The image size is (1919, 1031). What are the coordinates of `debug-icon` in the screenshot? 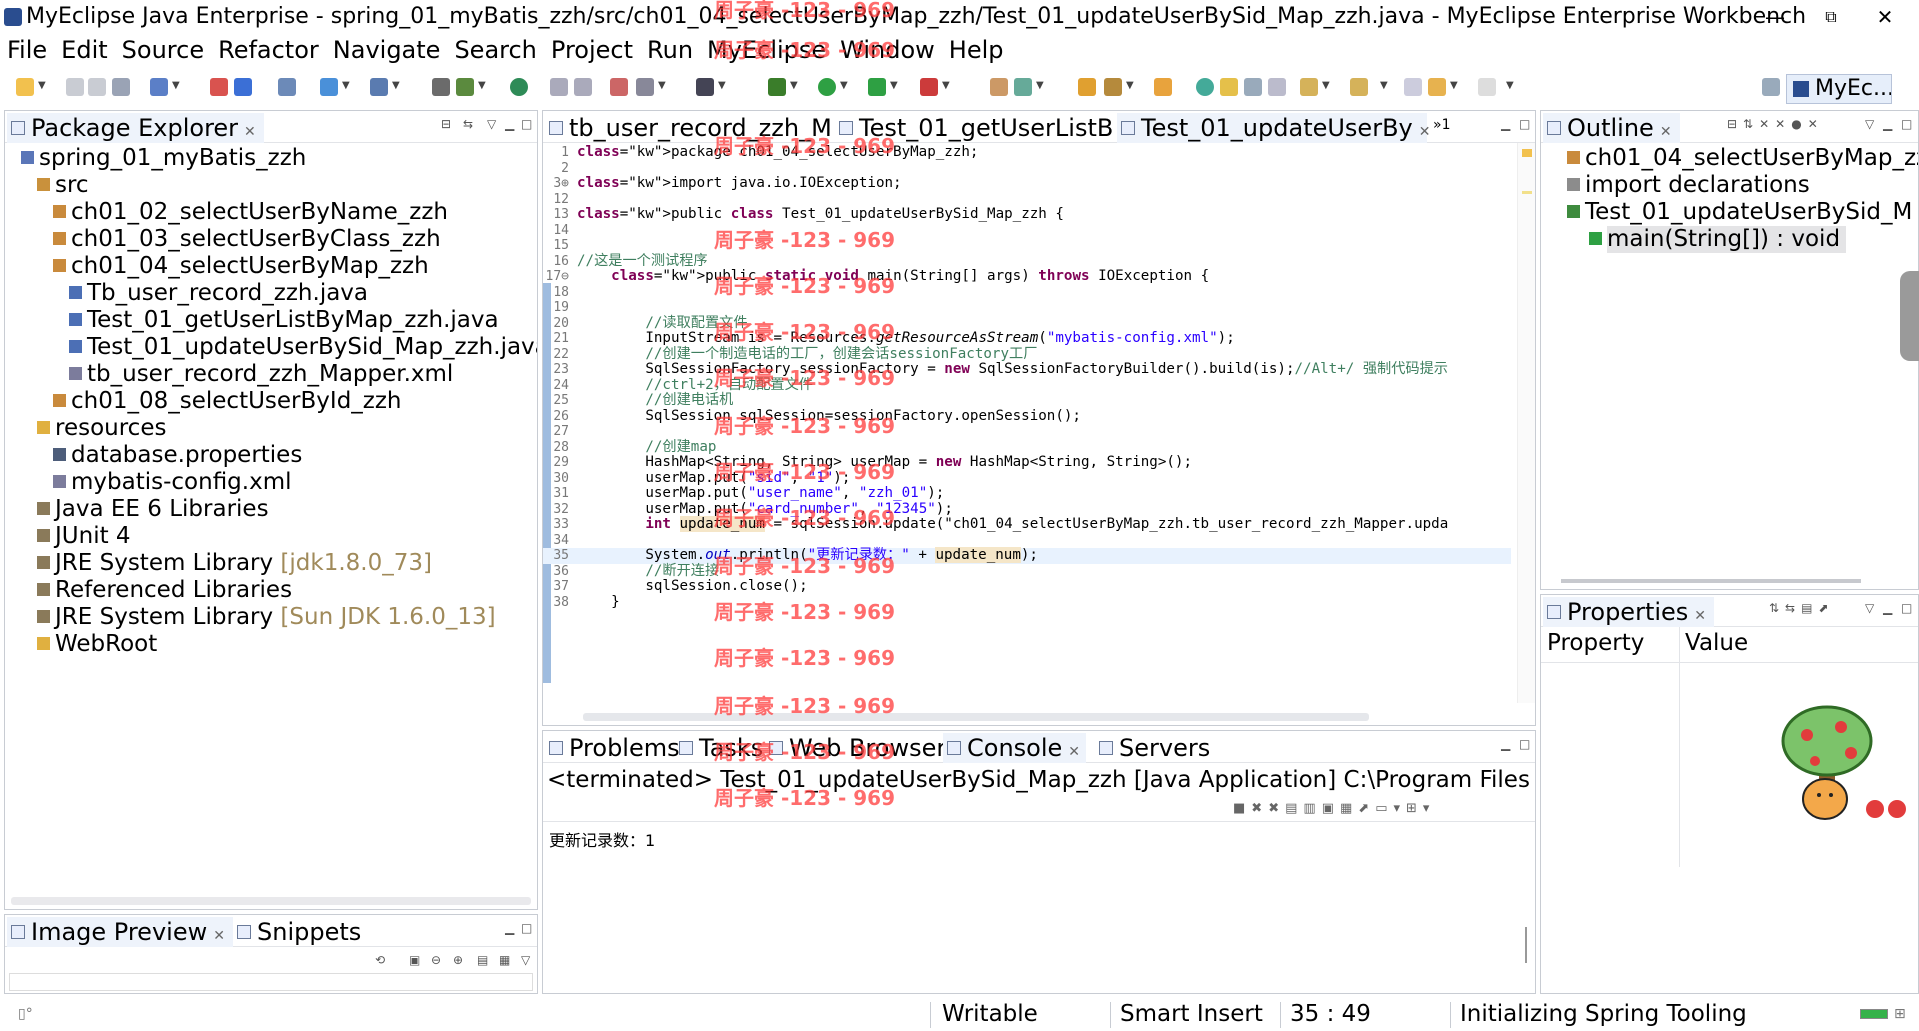 It's located at (777, 87).